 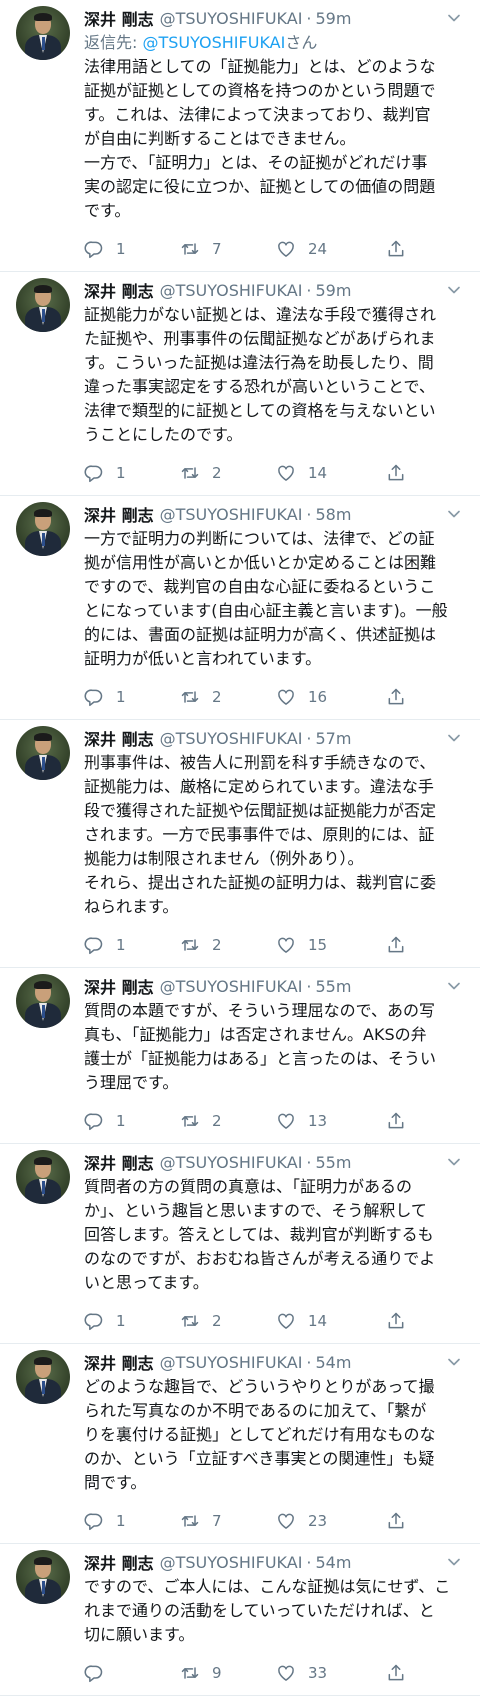 I want to click on tweet-header: 深井 剛志 @TSUYOSHIFUKAI · 59m, so click(x=276, y=18).